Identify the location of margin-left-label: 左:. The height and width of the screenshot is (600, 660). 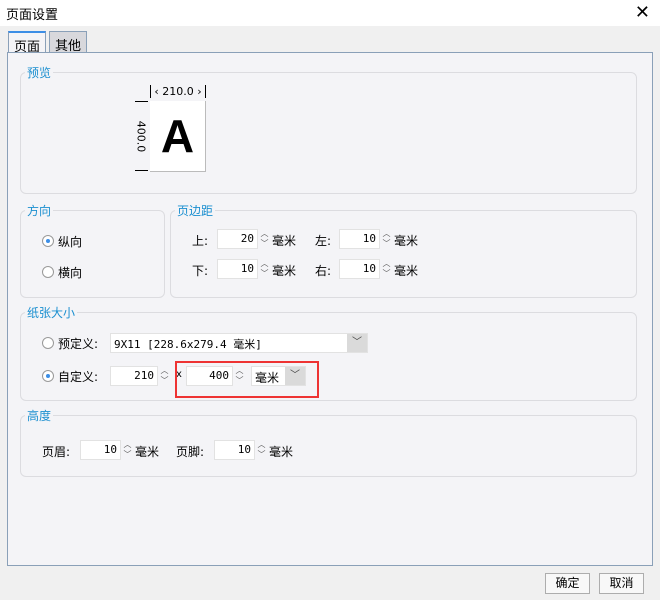
(323, 241).